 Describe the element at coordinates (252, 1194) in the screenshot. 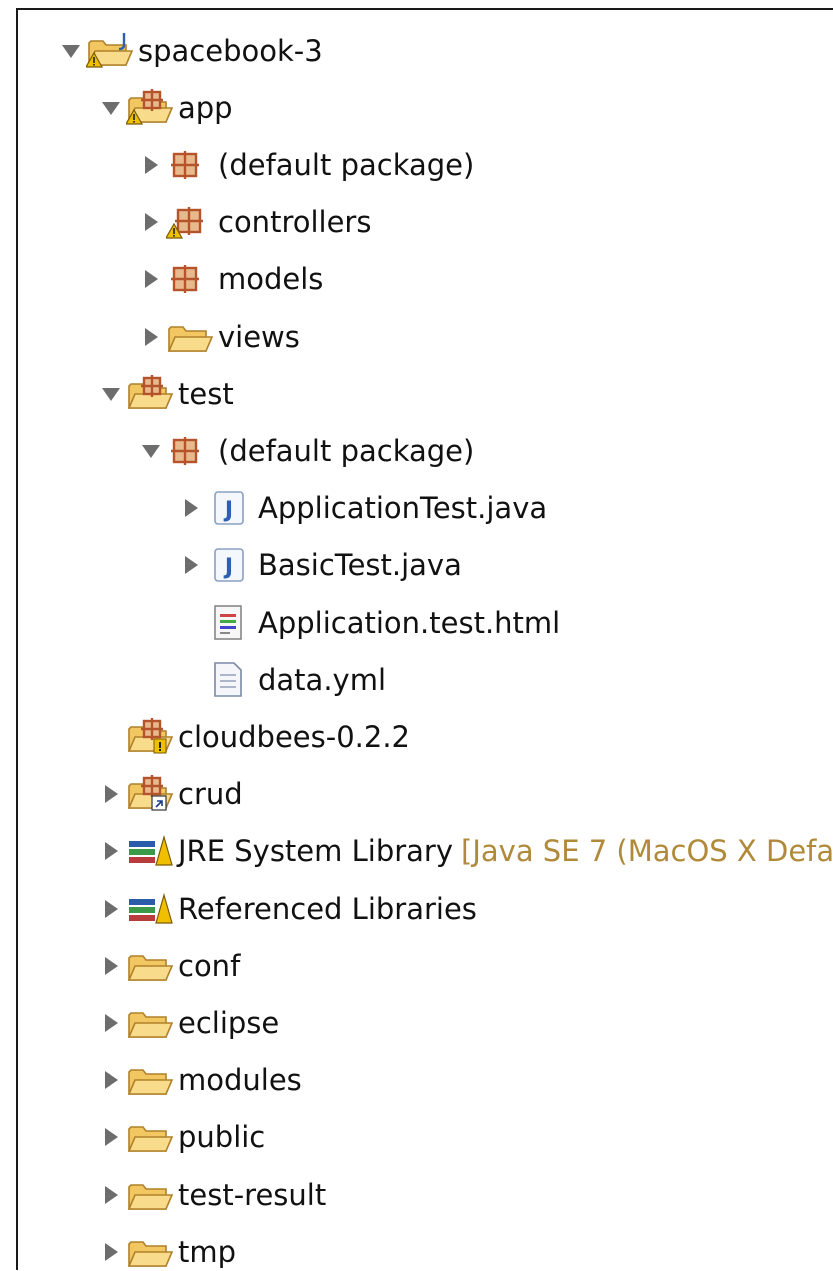

I see `tree-item-label: test-result` at that location.